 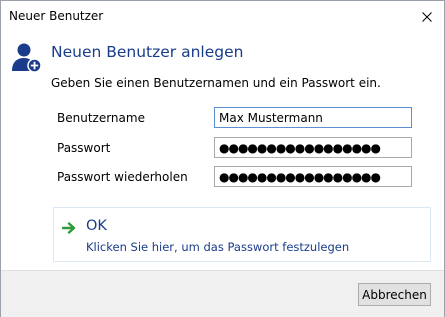 What do you see at coordinates (69, 228) in the screenshot?
I see `arrow-right-icon` at bounding box center [69, 228].